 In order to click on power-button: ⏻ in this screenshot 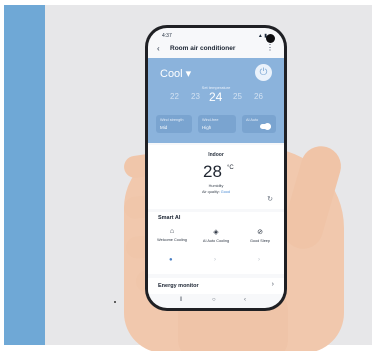, I will do `click(263, 72)`.